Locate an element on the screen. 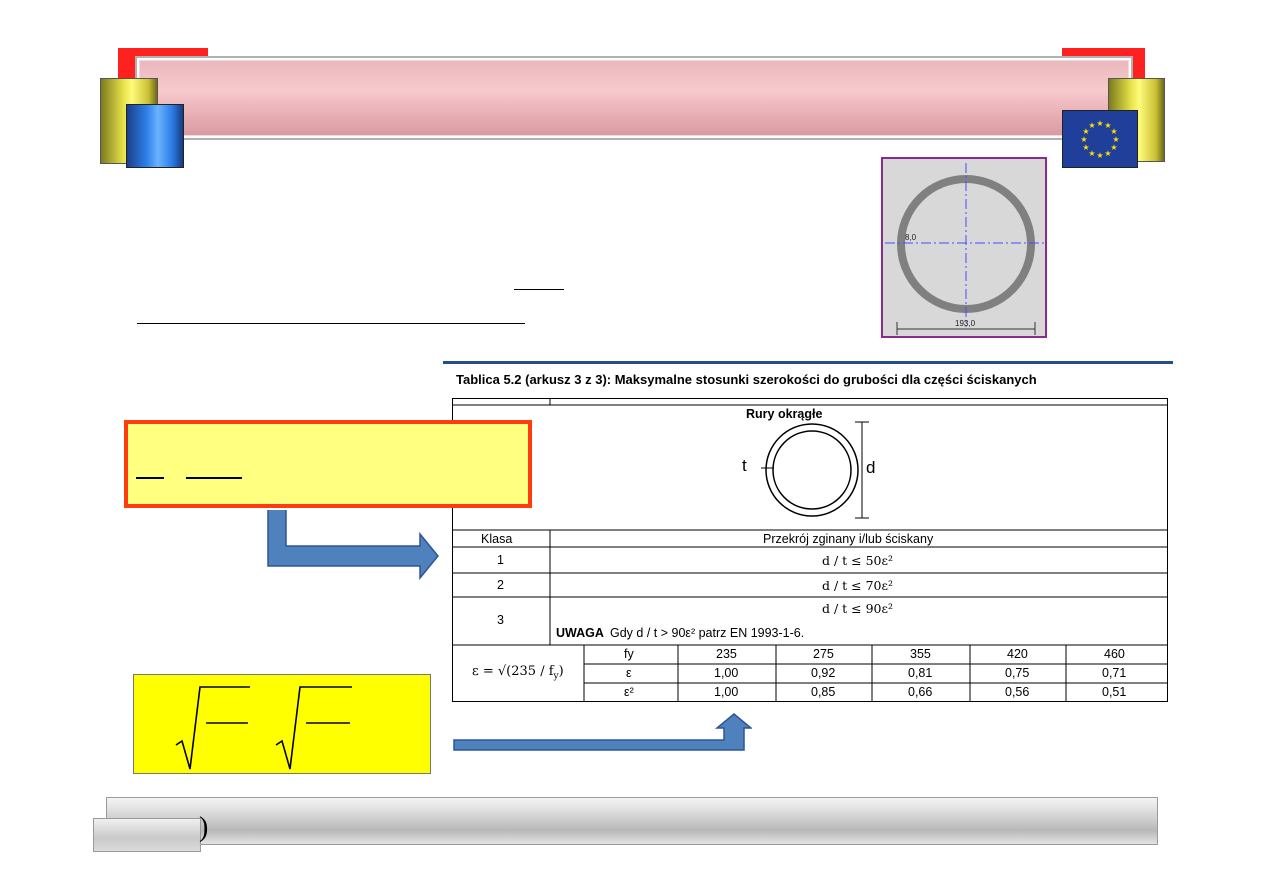  eps-value: 1,00 is located at coordinates (726, 673).